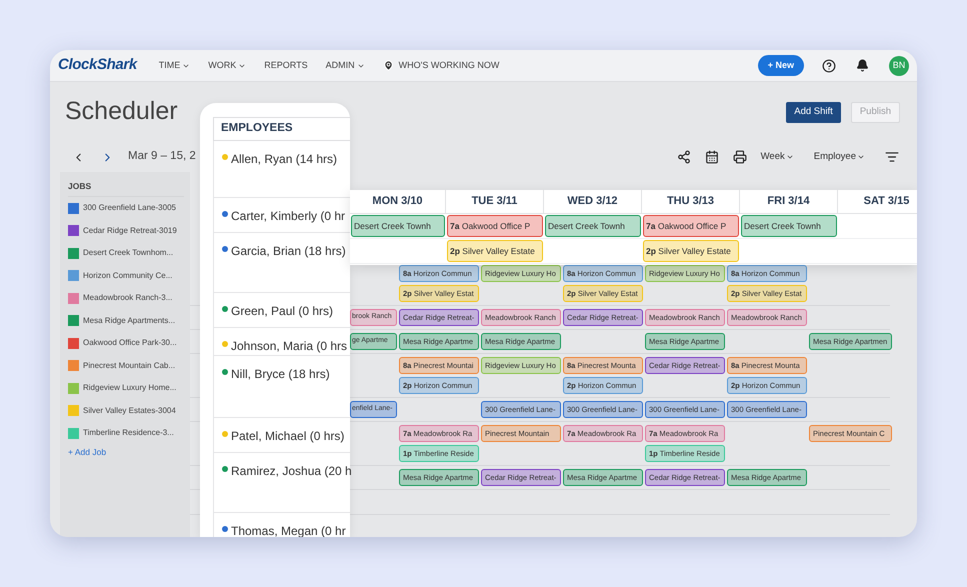  I want to click on add-shift-button: Add Shift, so click(813, 112).